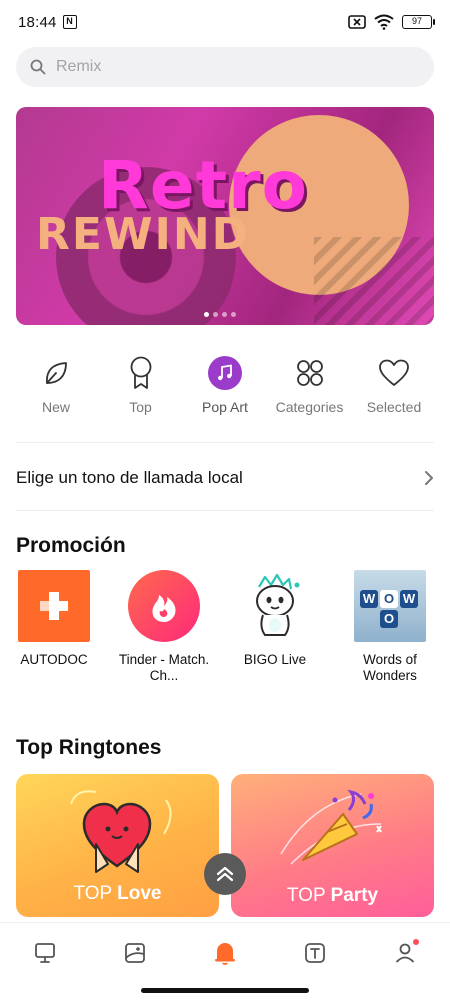 The width and height of the screenshot is (450, 1000). I want to click on heart-character-illustration, so click(121, 831).